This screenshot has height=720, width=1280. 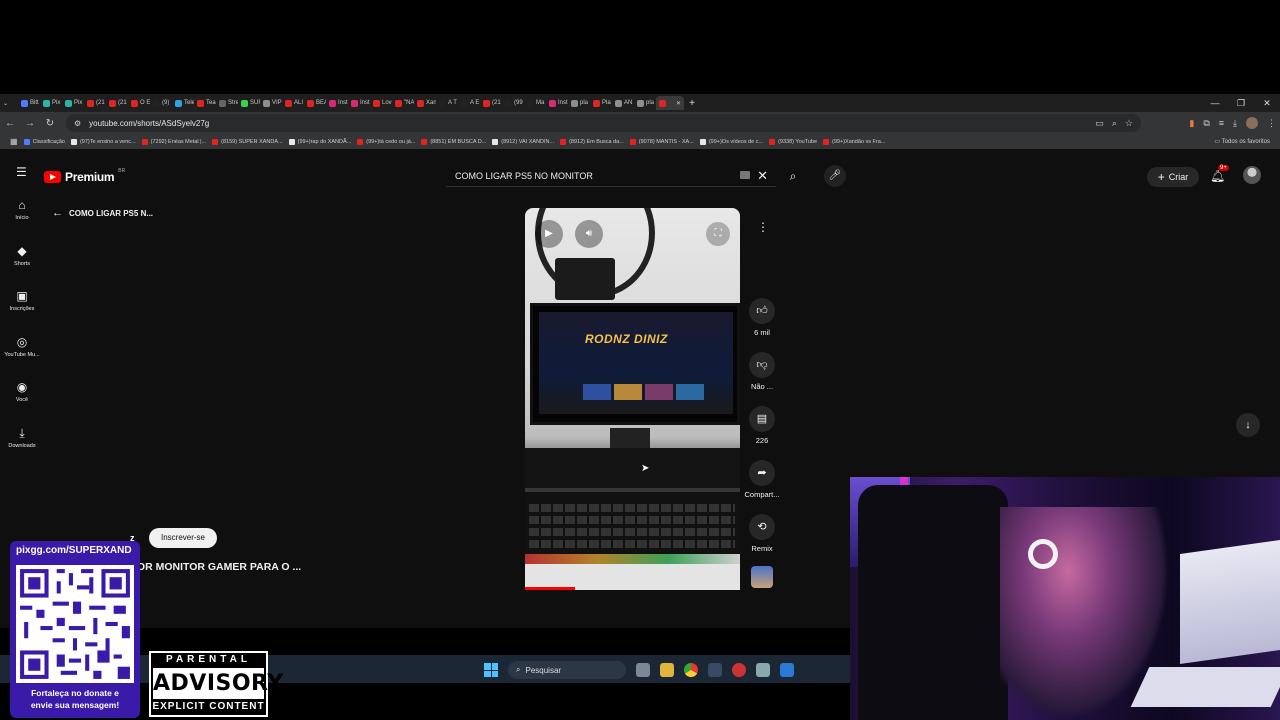 I want to click on short-video-player: RODNZ DINIZ ▶ 🔊︎ ⛶ ➤, so click(x=632, y=399).